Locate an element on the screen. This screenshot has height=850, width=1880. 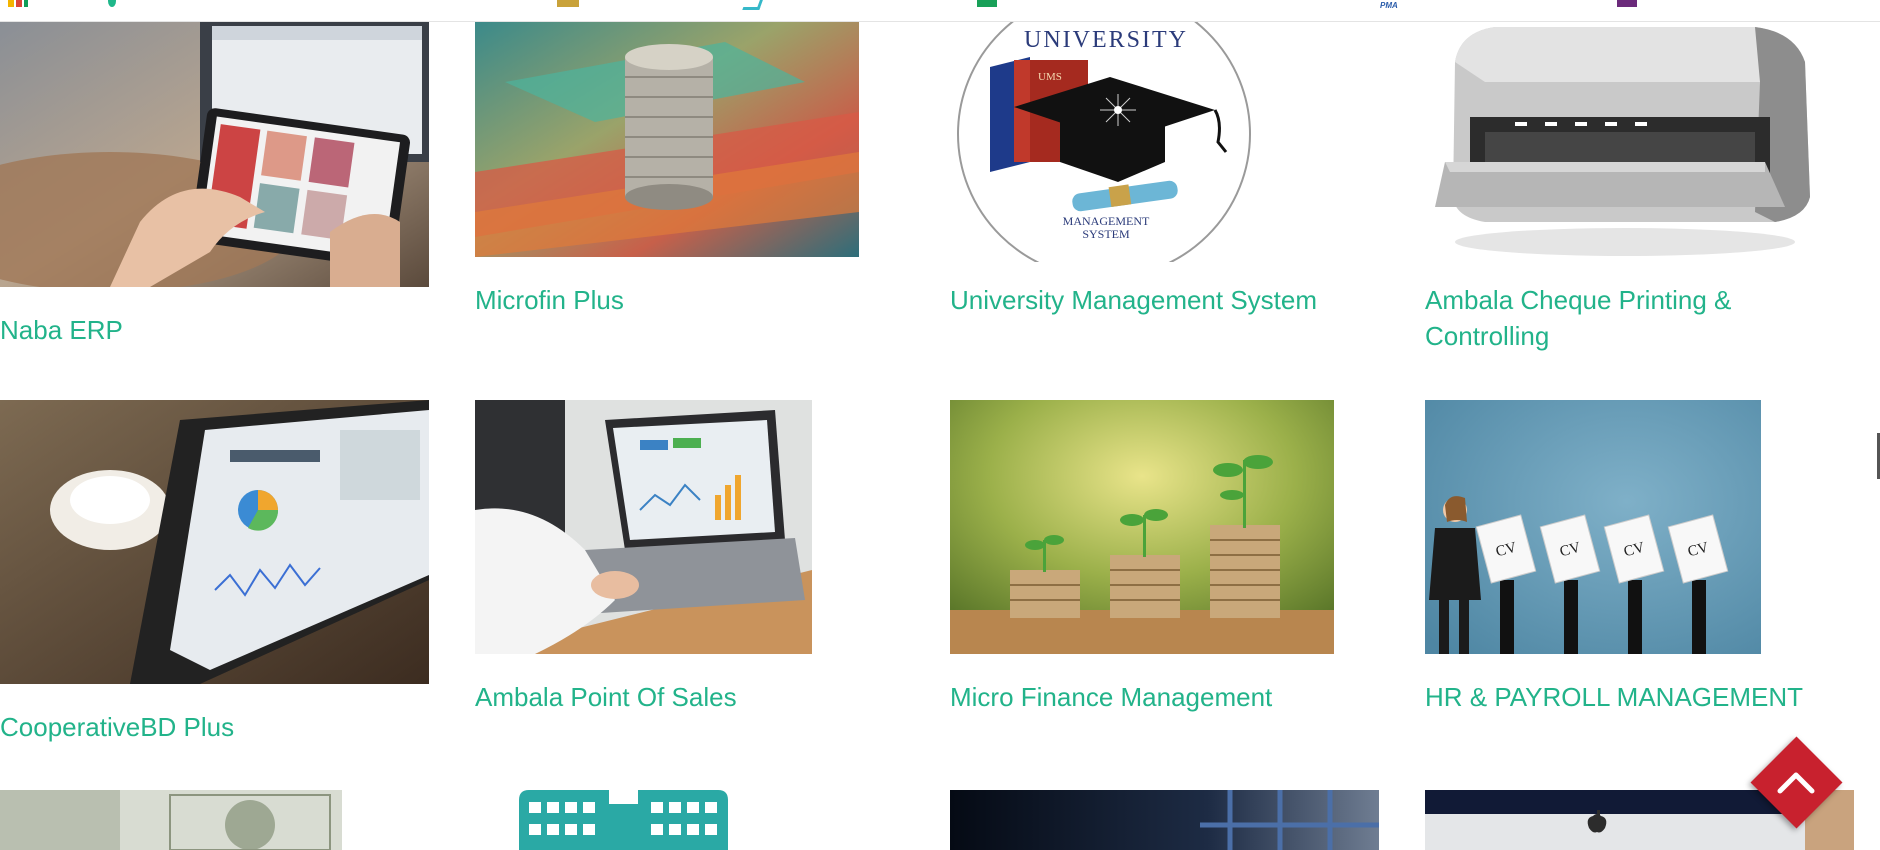
university-logo: UNIVERSITY UMS MANAGEMENT SYSTEM is located at coordinates (1104, 142).